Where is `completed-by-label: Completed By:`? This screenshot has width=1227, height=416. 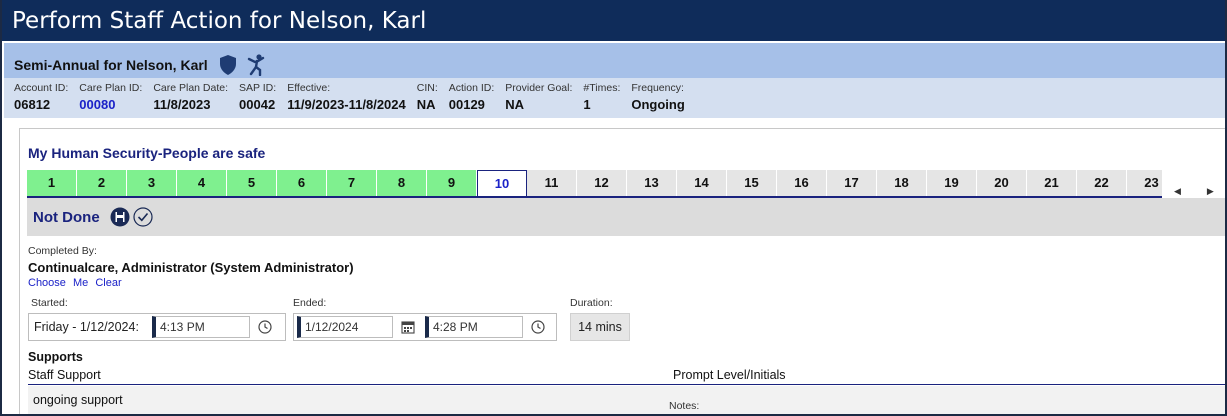
completed-by-label: Completed By: is located at coordinates (62, 251).